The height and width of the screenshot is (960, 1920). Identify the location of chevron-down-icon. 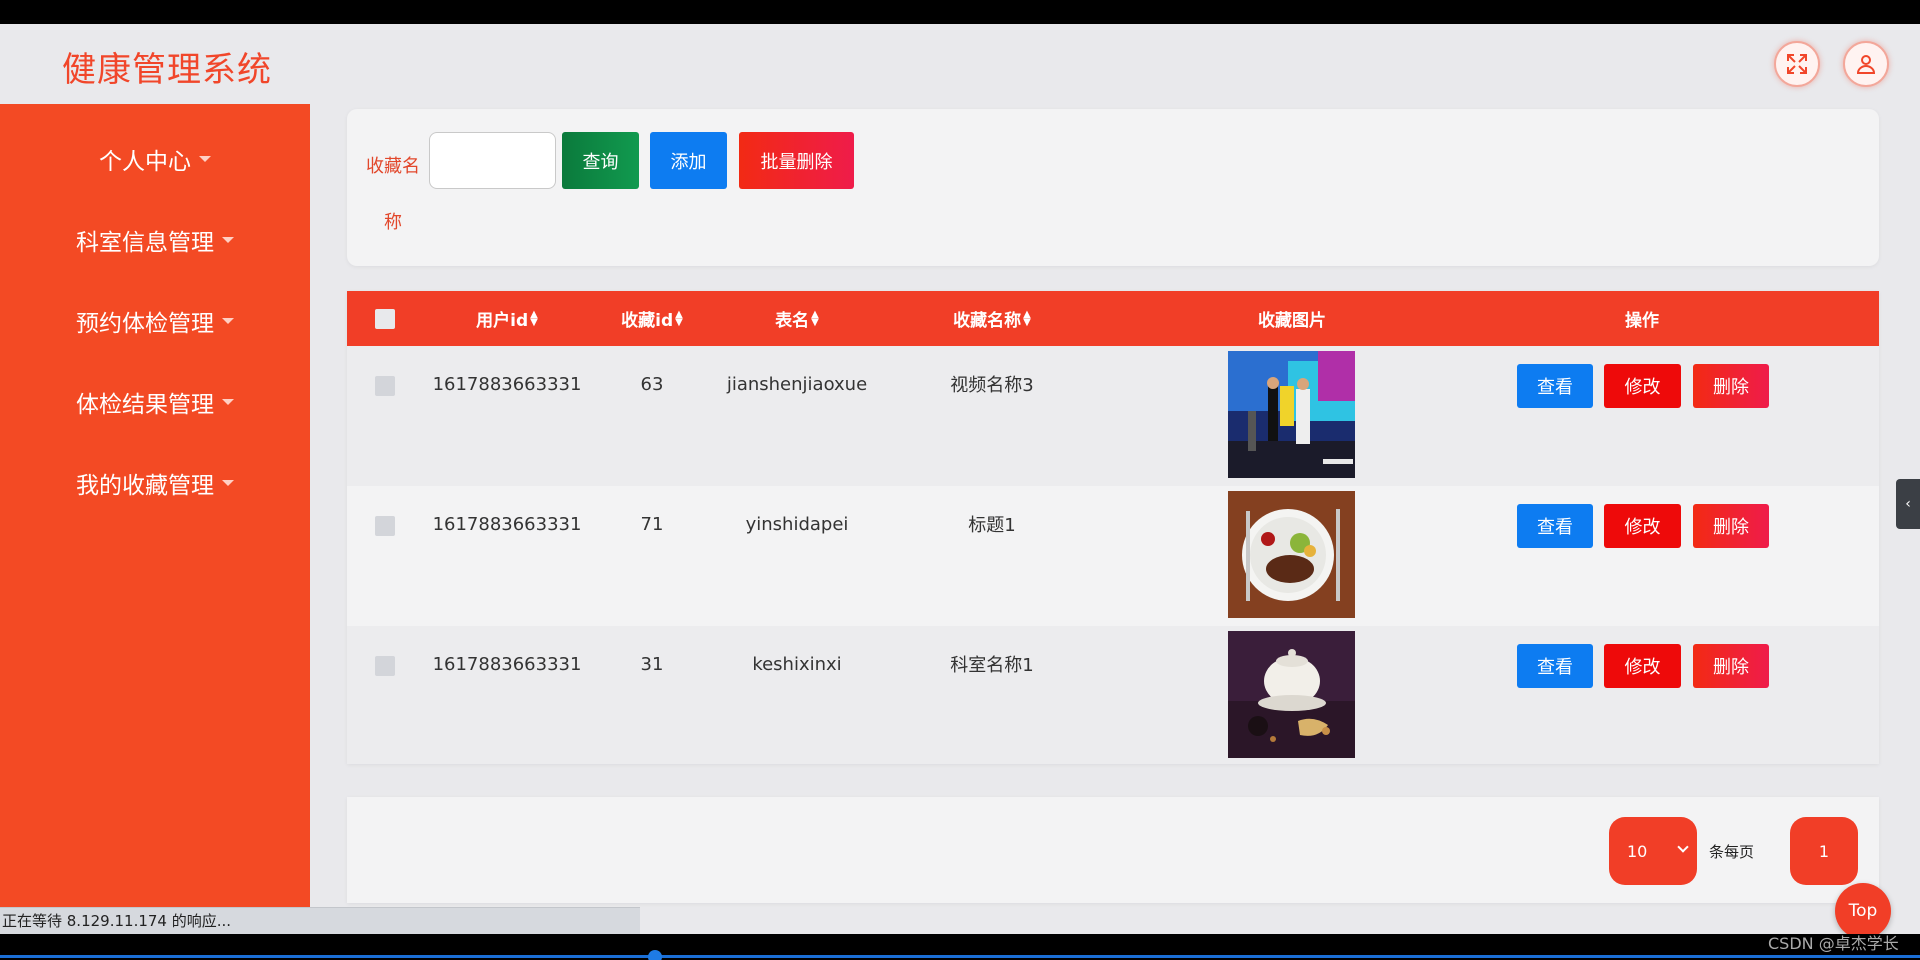
(1683, 847).